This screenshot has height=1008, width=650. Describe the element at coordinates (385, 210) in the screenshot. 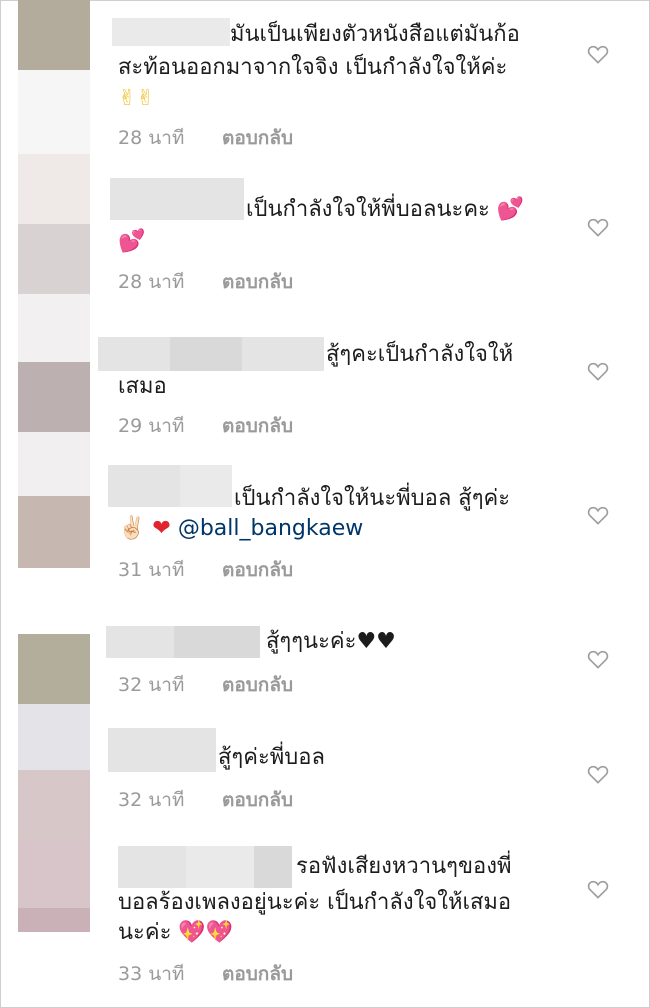

I see `comment-text: เป็นกำลังใจให้พี่บอลนะคะ 💕` at that location.